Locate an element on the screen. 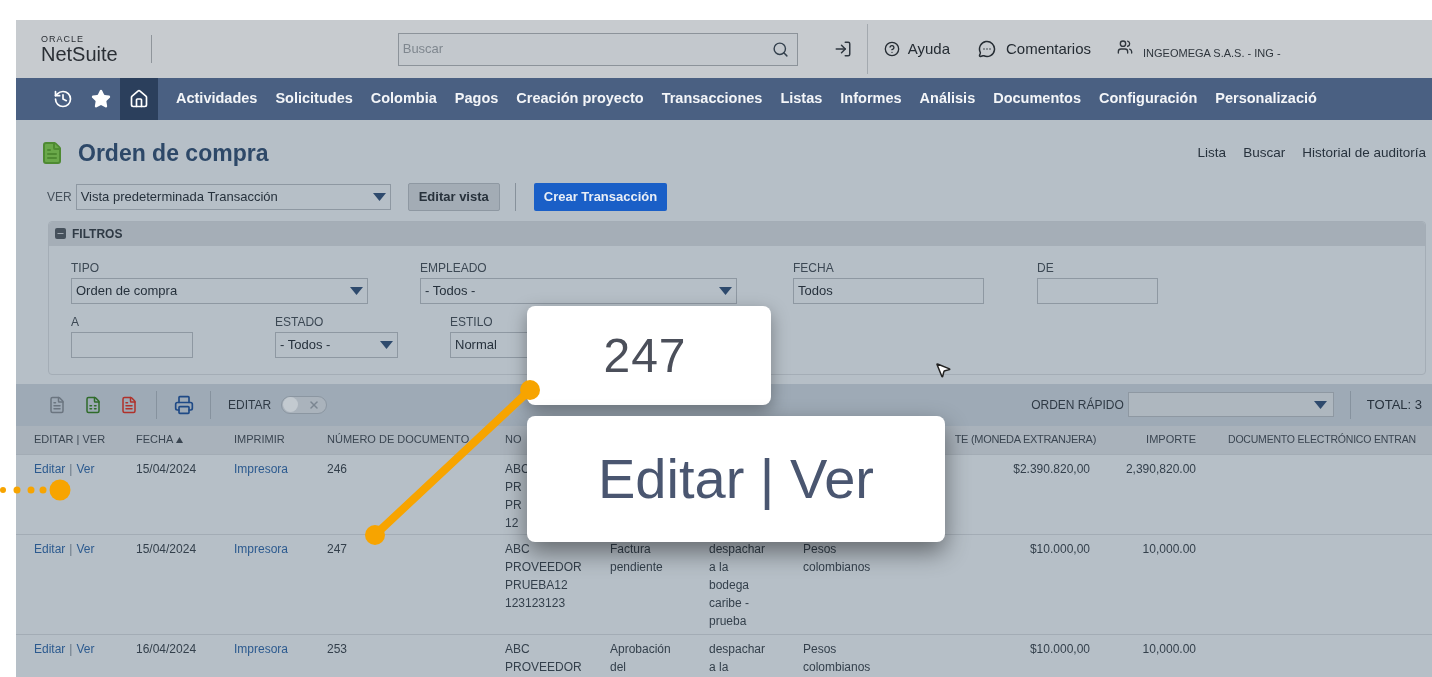 Image resolution: width=1432 pixels, height=677 pixels. table-cell-text: ABC PROVEEDOR PRUEBA12 123123123 is located at coordinates (543, 576).